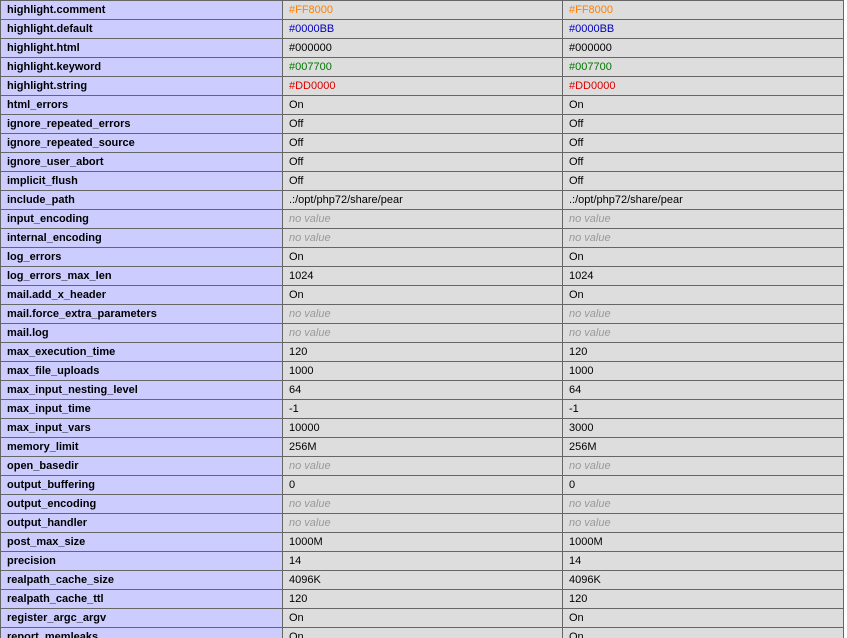 Image resolution: width=847 pixels, height=638 pixels. What do you see at coordinates (703, 542) in the screenshot?
I see `master-value-cell: 1000M` at bounding box center [703, 542].